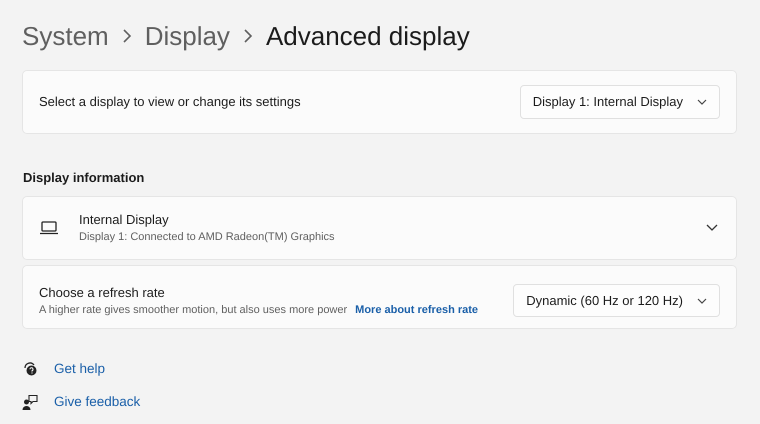  What do you see at coordinates (97, 402) in the screenshot?
I see `feedback-link: Give feedback` at bounding box center [97, 402].